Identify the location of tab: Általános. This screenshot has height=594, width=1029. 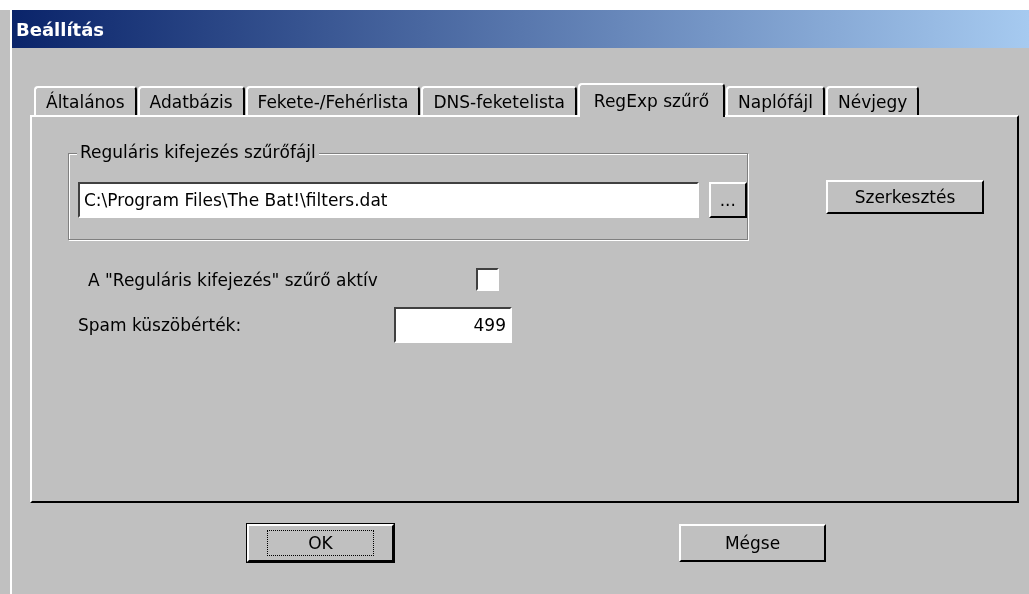
(85, 100).